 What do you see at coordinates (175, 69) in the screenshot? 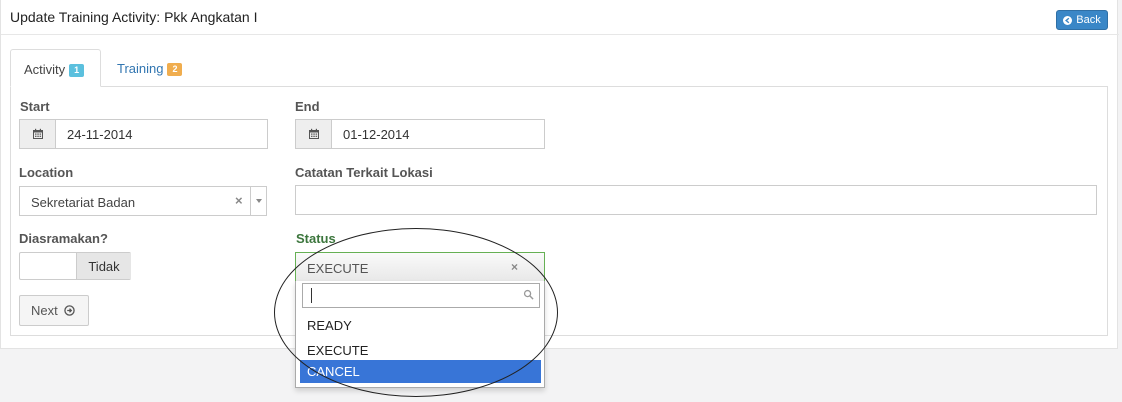
I see `tab-training-badge: 2` at bounding box center [175, 69].